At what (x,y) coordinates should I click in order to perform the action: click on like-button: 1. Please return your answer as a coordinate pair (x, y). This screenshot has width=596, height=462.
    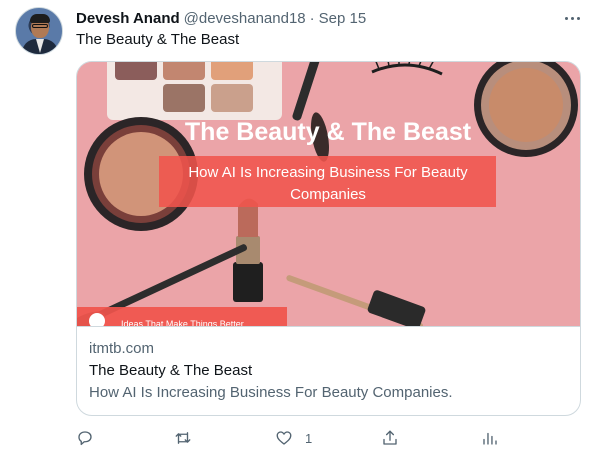
    Looking at the image, I should click on (293, 438).